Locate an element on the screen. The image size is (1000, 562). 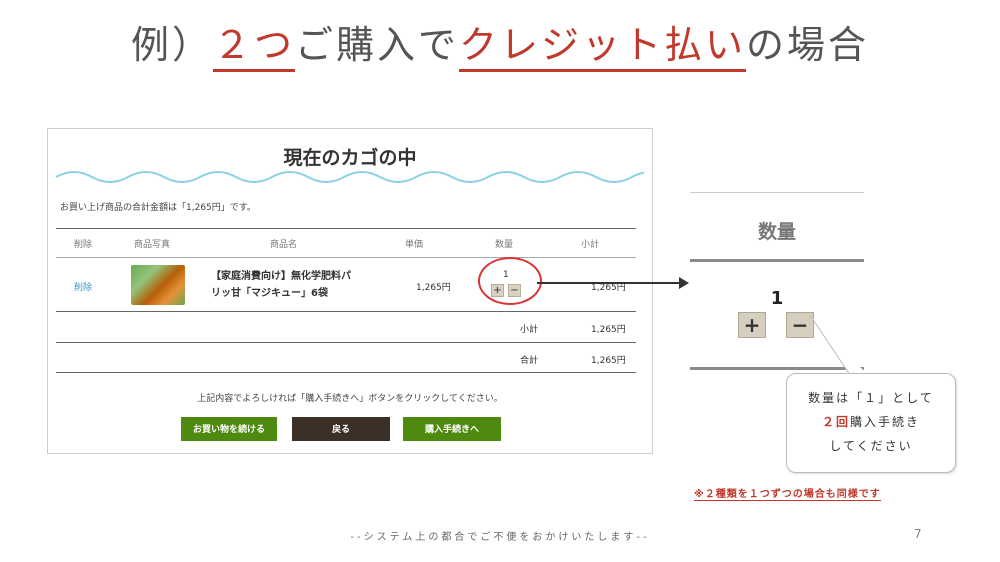
product-name-line1: 【家庭消費向け】無化学肥料パ is located at coordinates (281, 276).